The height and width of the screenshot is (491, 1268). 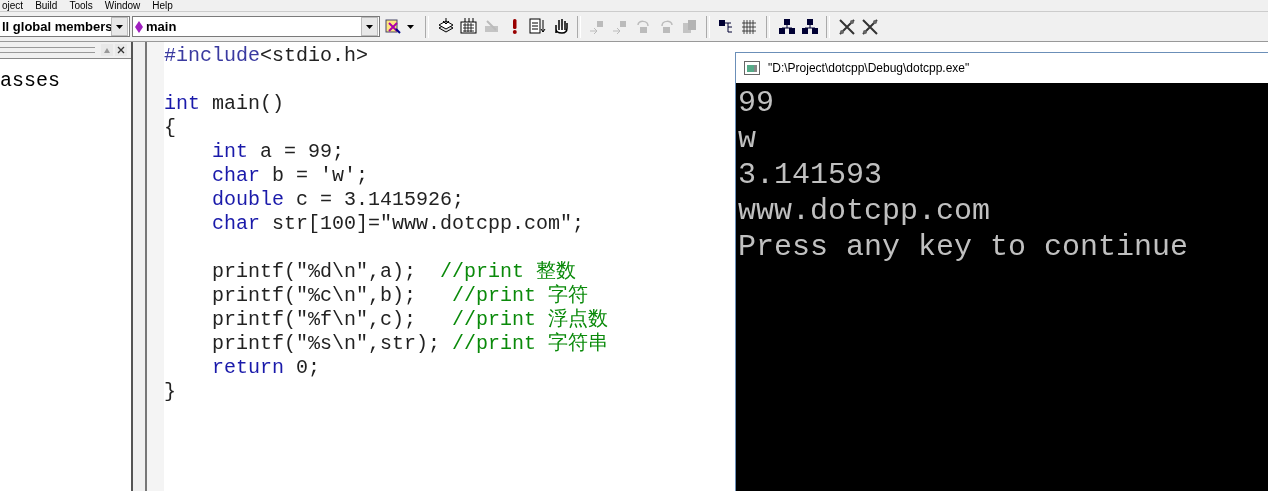 What do you see at coordinates (266, 56) in the screenshot?
I see `code-line: #include<stdio.h>` at bounding box center [266, 56].